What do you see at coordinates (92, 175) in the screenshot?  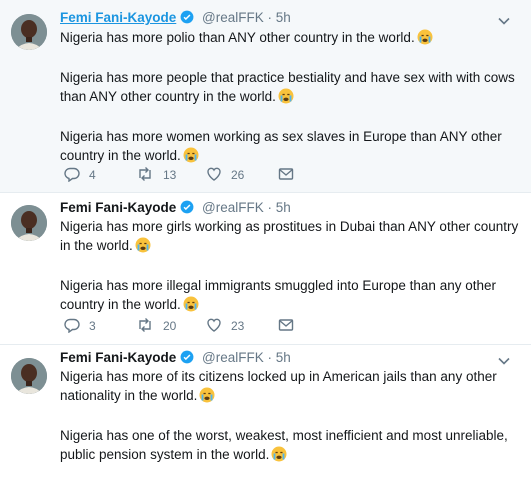 I see `reply-count: 4` at bounding box center [92, 175].